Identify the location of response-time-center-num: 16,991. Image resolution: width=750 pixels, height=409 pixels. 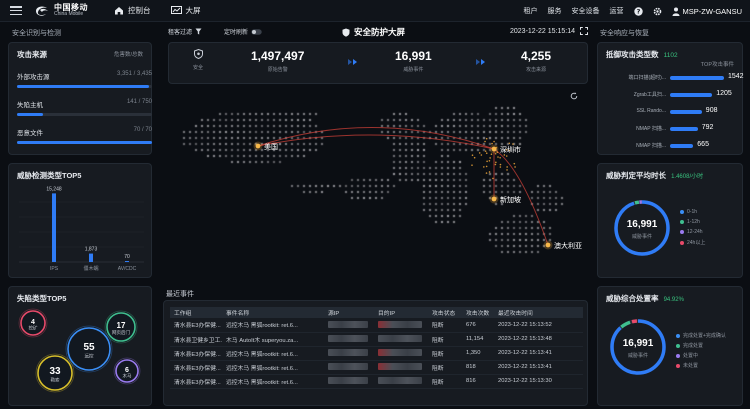
(642, 224).